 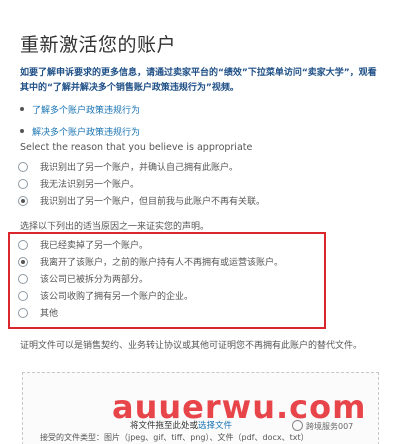 What do you see at coordinates (164, 426) in the screenshot?
I see `drop-zone-prefix: 将文件拖至此处或` at bounding box center [164, 426].